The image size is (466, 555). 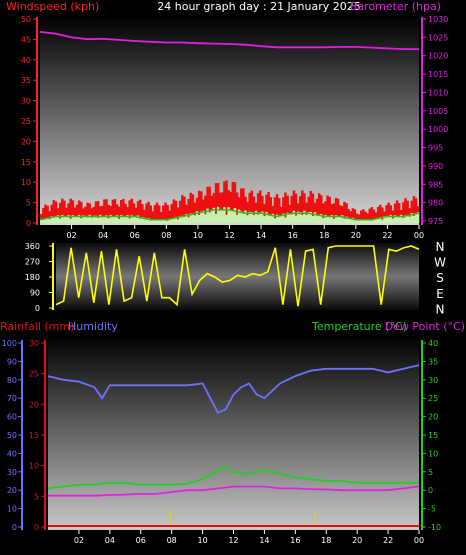 I want to click on temperature-tick-label: 20, so click(x=433, y=417).